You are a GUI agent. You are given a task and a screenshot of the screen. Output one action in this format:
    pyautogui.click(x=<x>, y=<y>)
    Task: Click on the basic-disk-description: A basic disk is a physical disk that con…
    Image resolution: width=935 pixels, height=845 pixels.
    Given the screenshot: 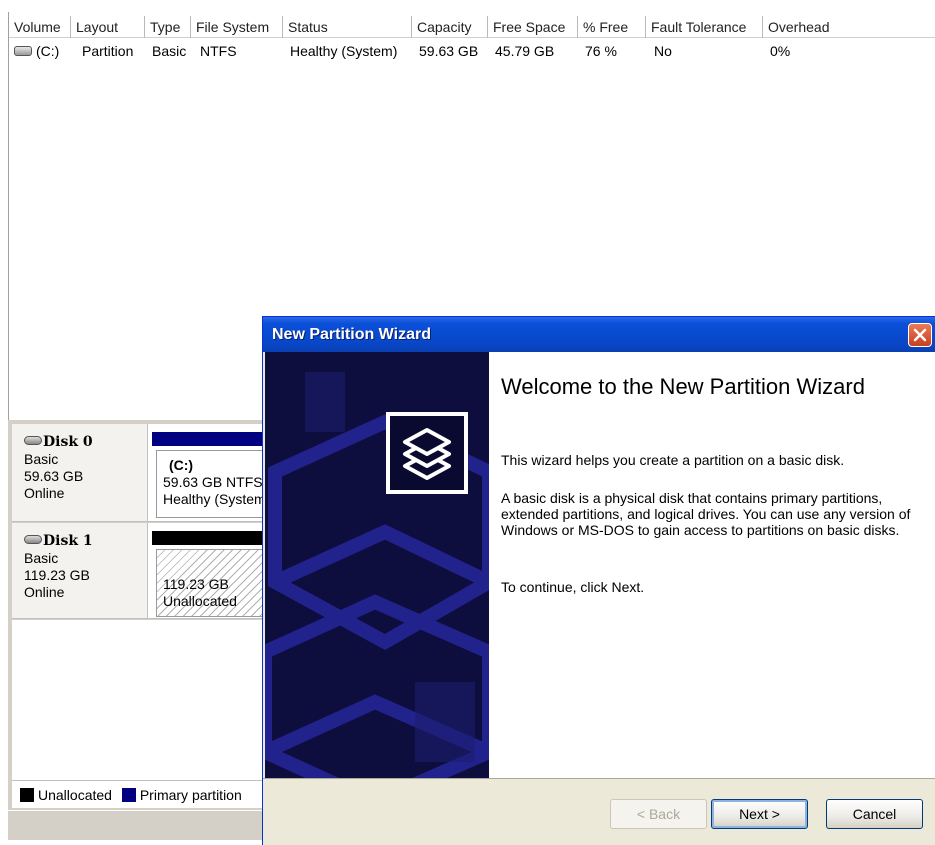 What is the action you would take?
    pyautogui.click(x=706, y=514)
    